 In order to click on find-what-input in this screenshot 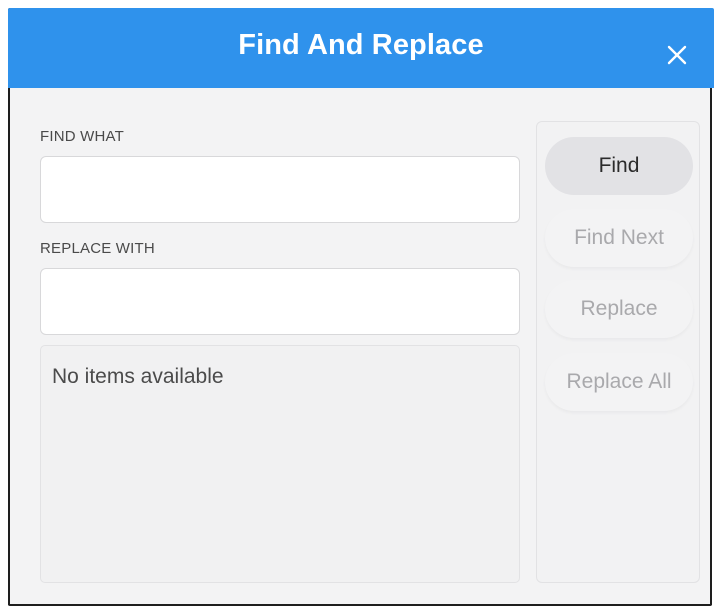, I will do `click(280, 189)`.